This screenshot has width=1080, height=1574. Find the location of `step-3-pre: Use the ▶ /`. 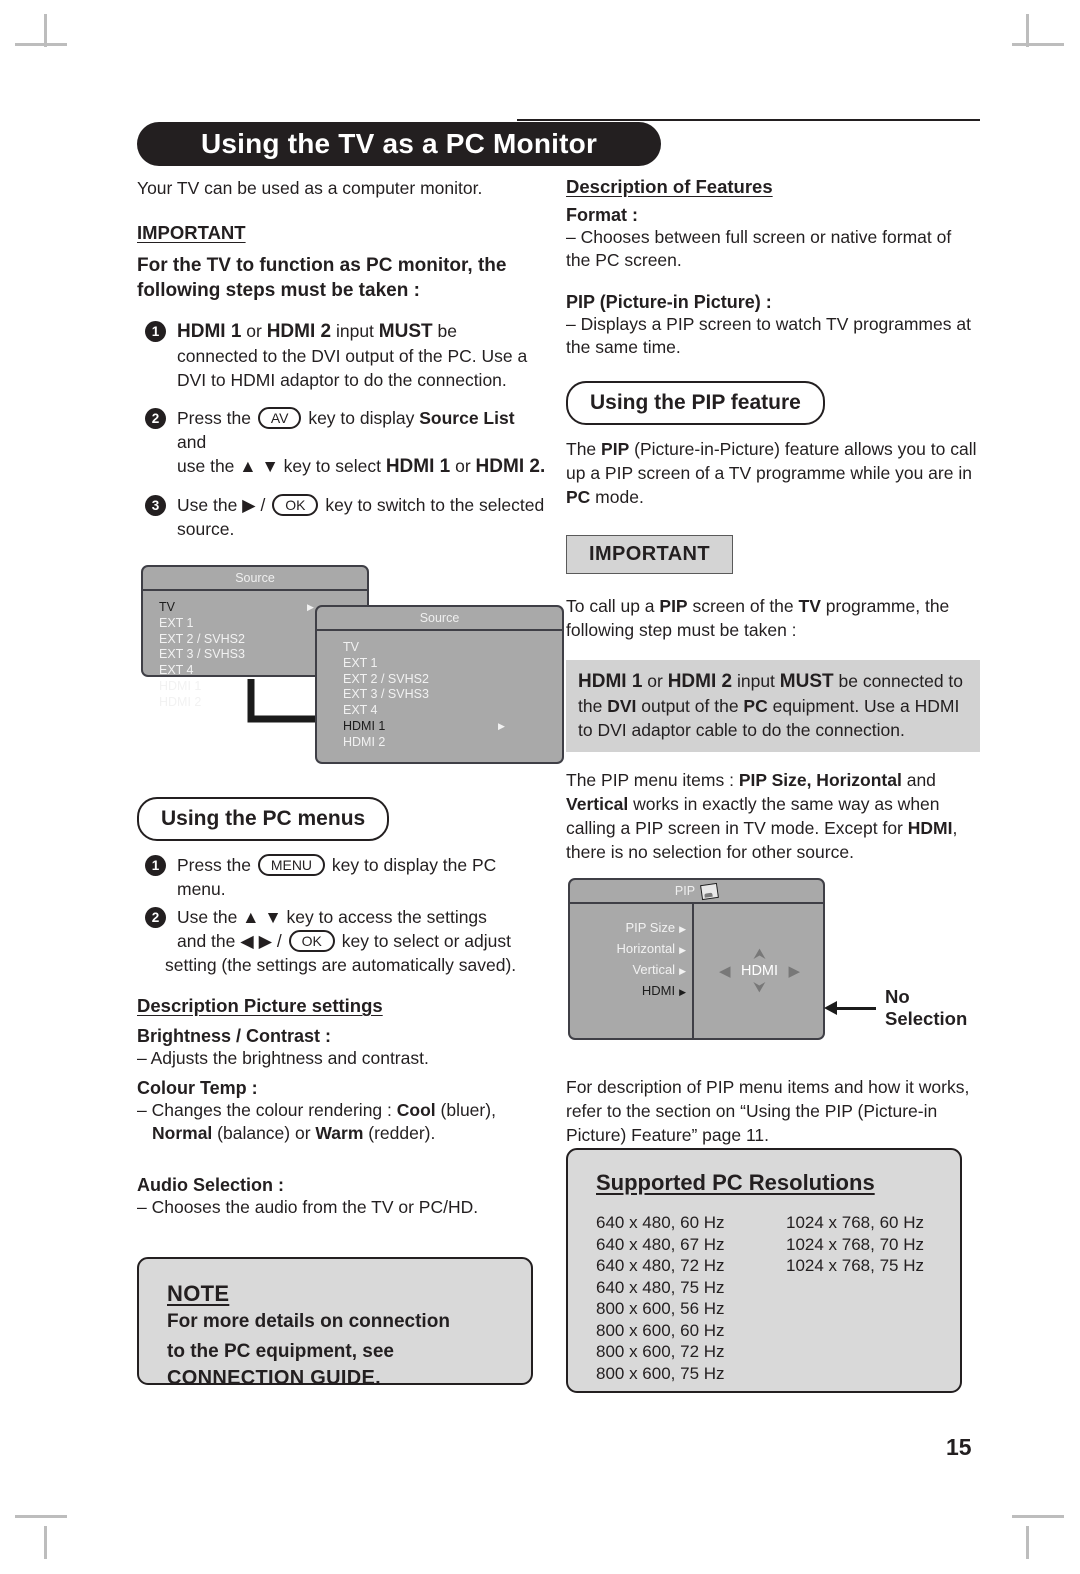

step-3-pre: Use the ▶ / is located at coordinates (221, 505).